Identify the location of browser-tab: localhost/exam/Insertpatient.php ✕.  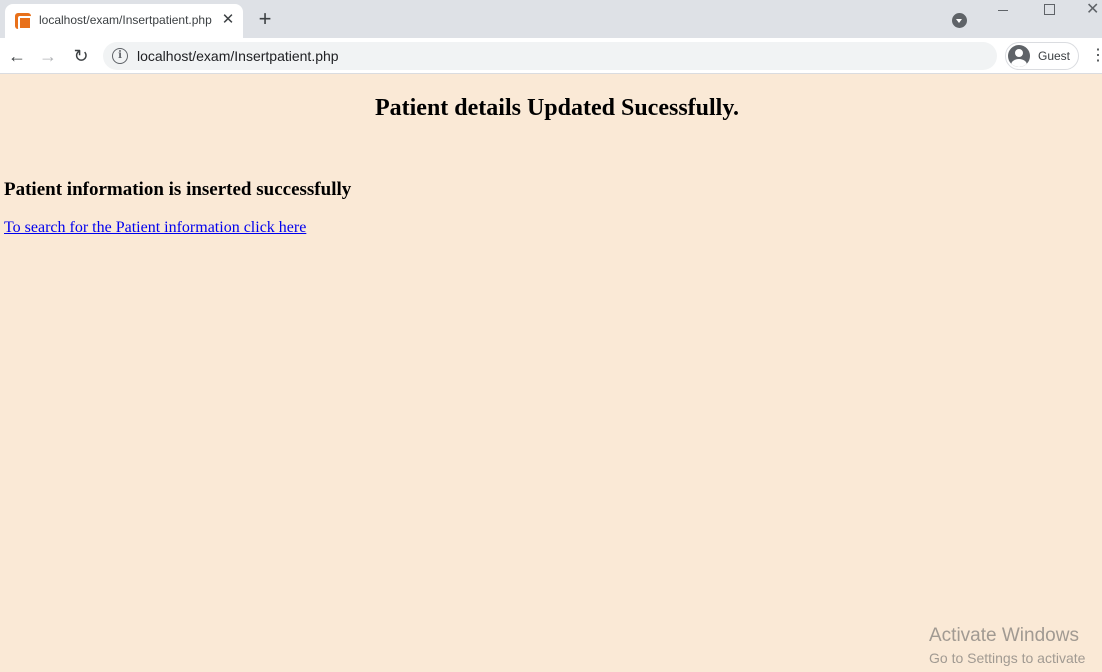
(124, 21).